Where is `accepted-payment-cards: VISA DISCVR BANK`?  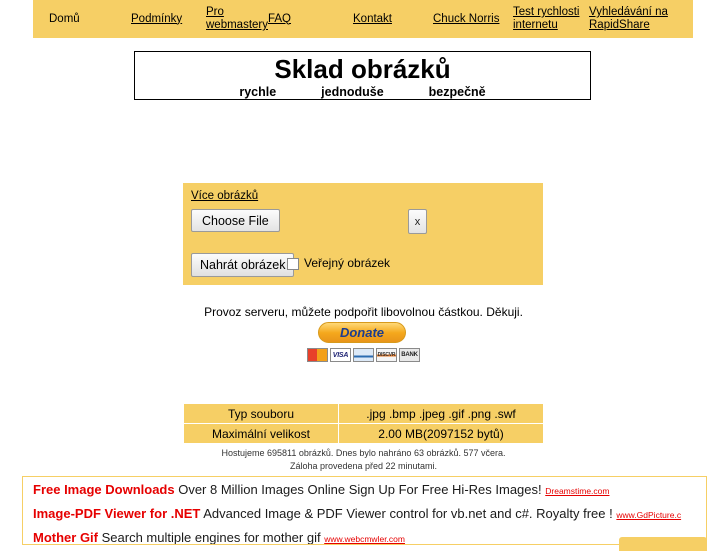
accepted-payment-cards: VISA DISCVR BANK is located at coordinates (363, 355).